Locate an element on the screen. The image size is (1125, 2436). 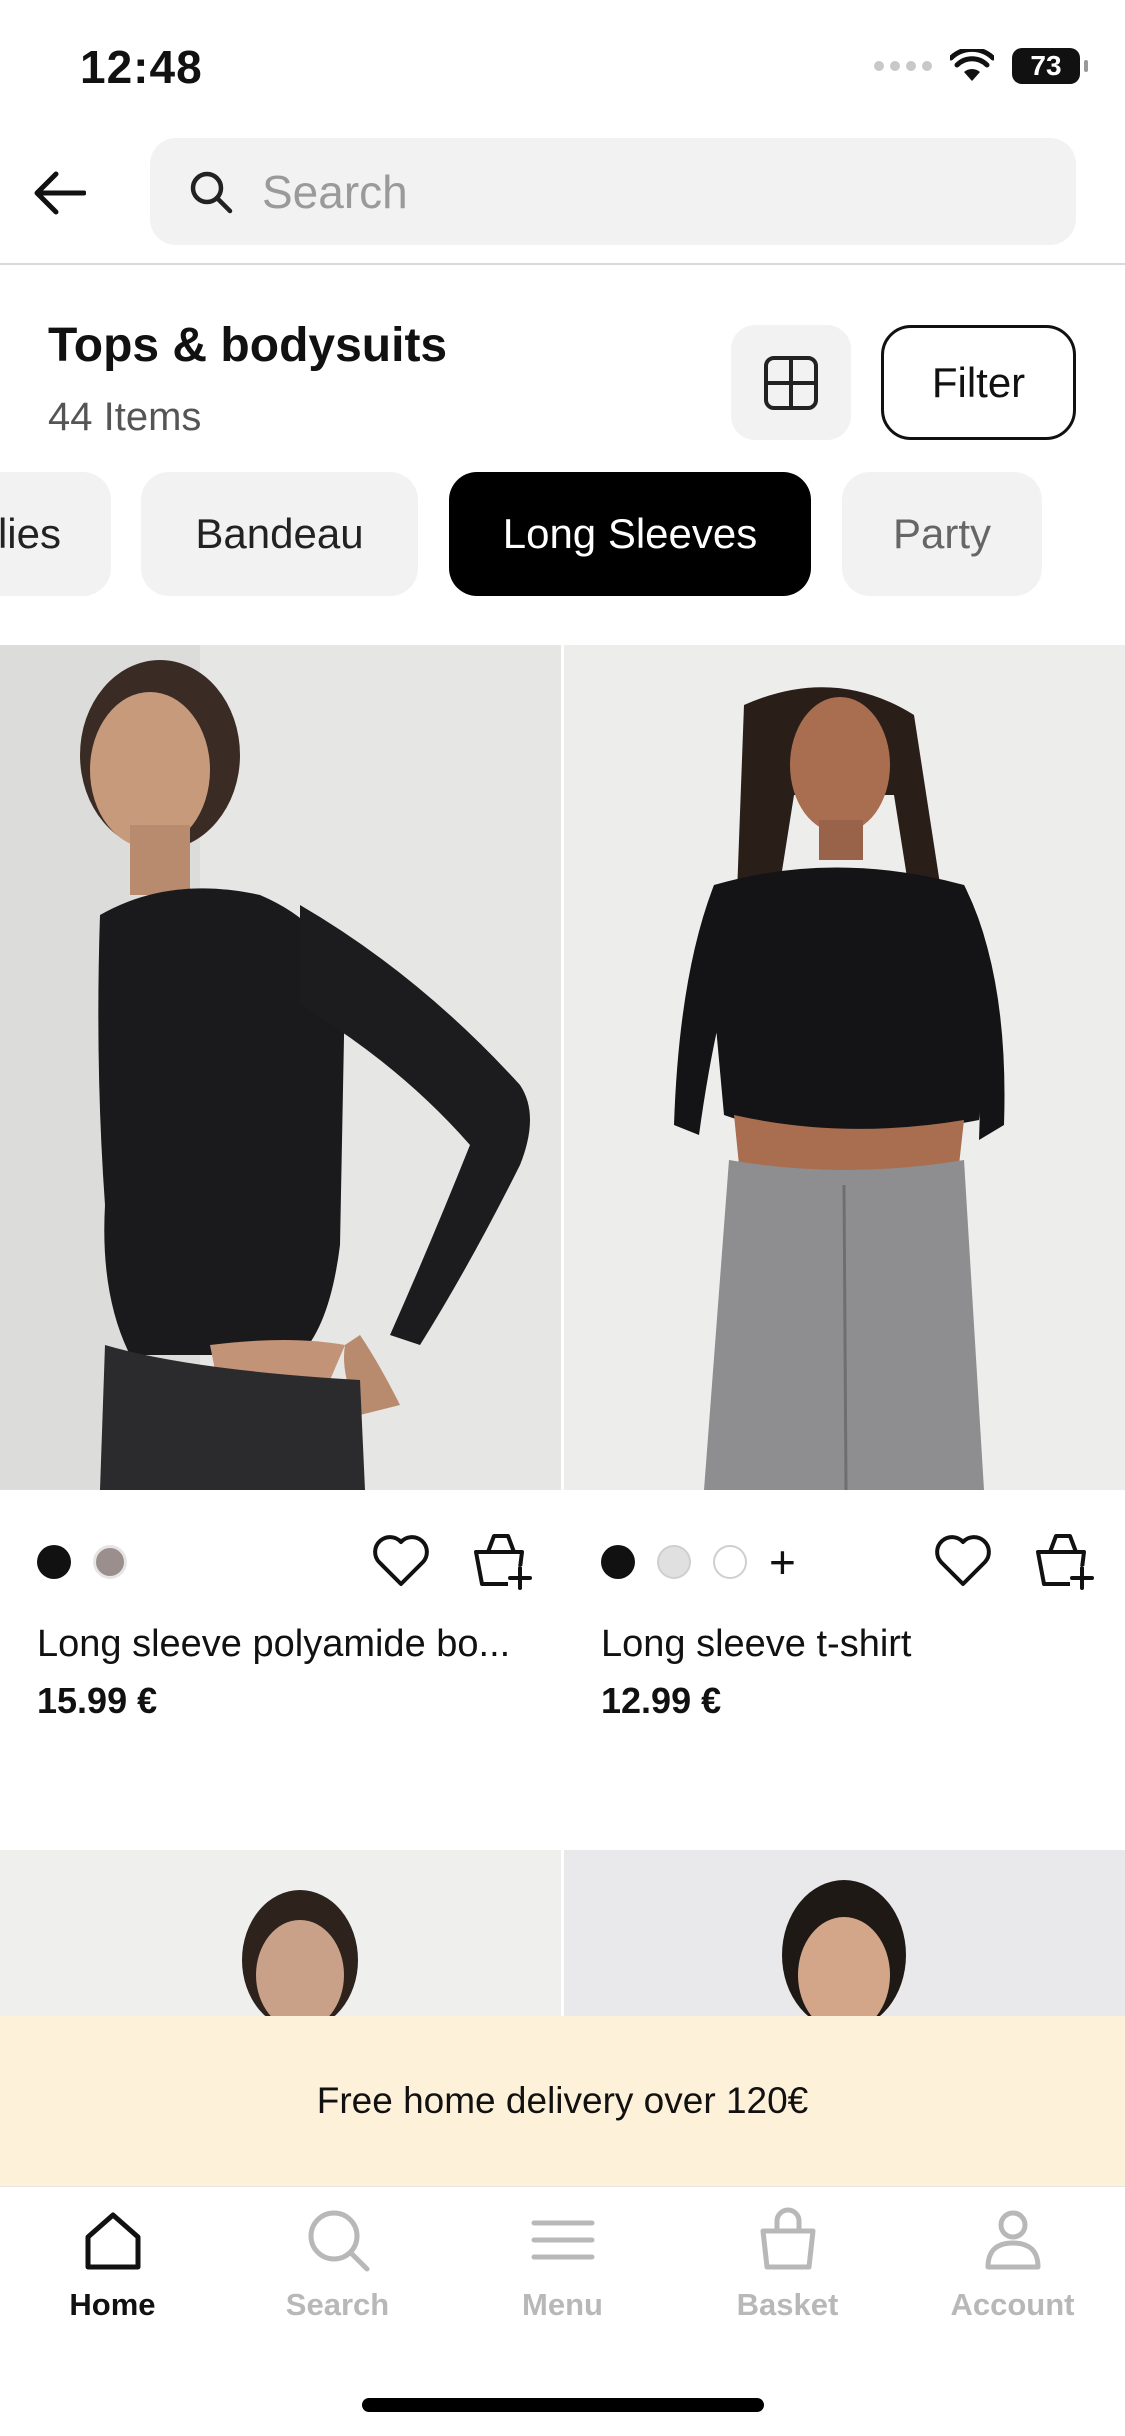
chip-lies: lies is located at coordinates (55, 534).